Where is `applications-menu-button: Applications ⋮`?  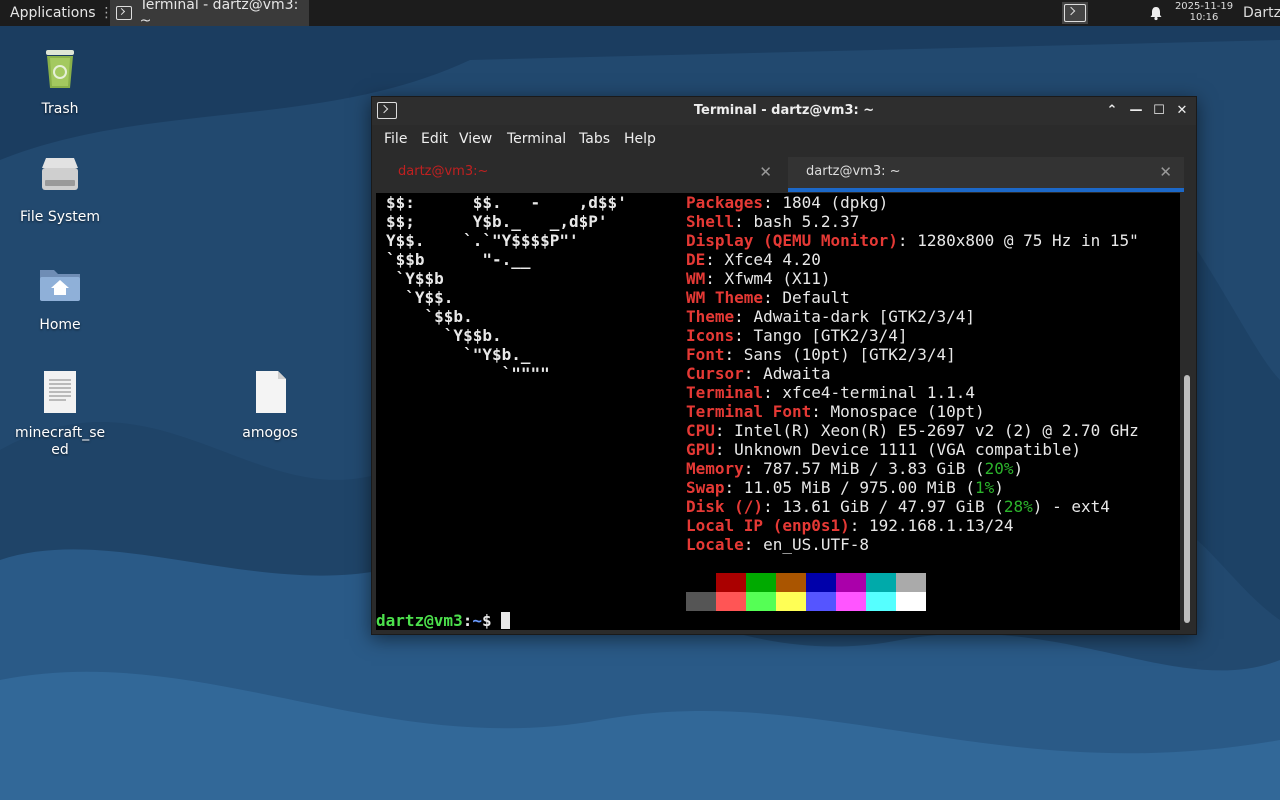 applications-menu-button: Applications ⋮ is located at coordinates (57, 13).